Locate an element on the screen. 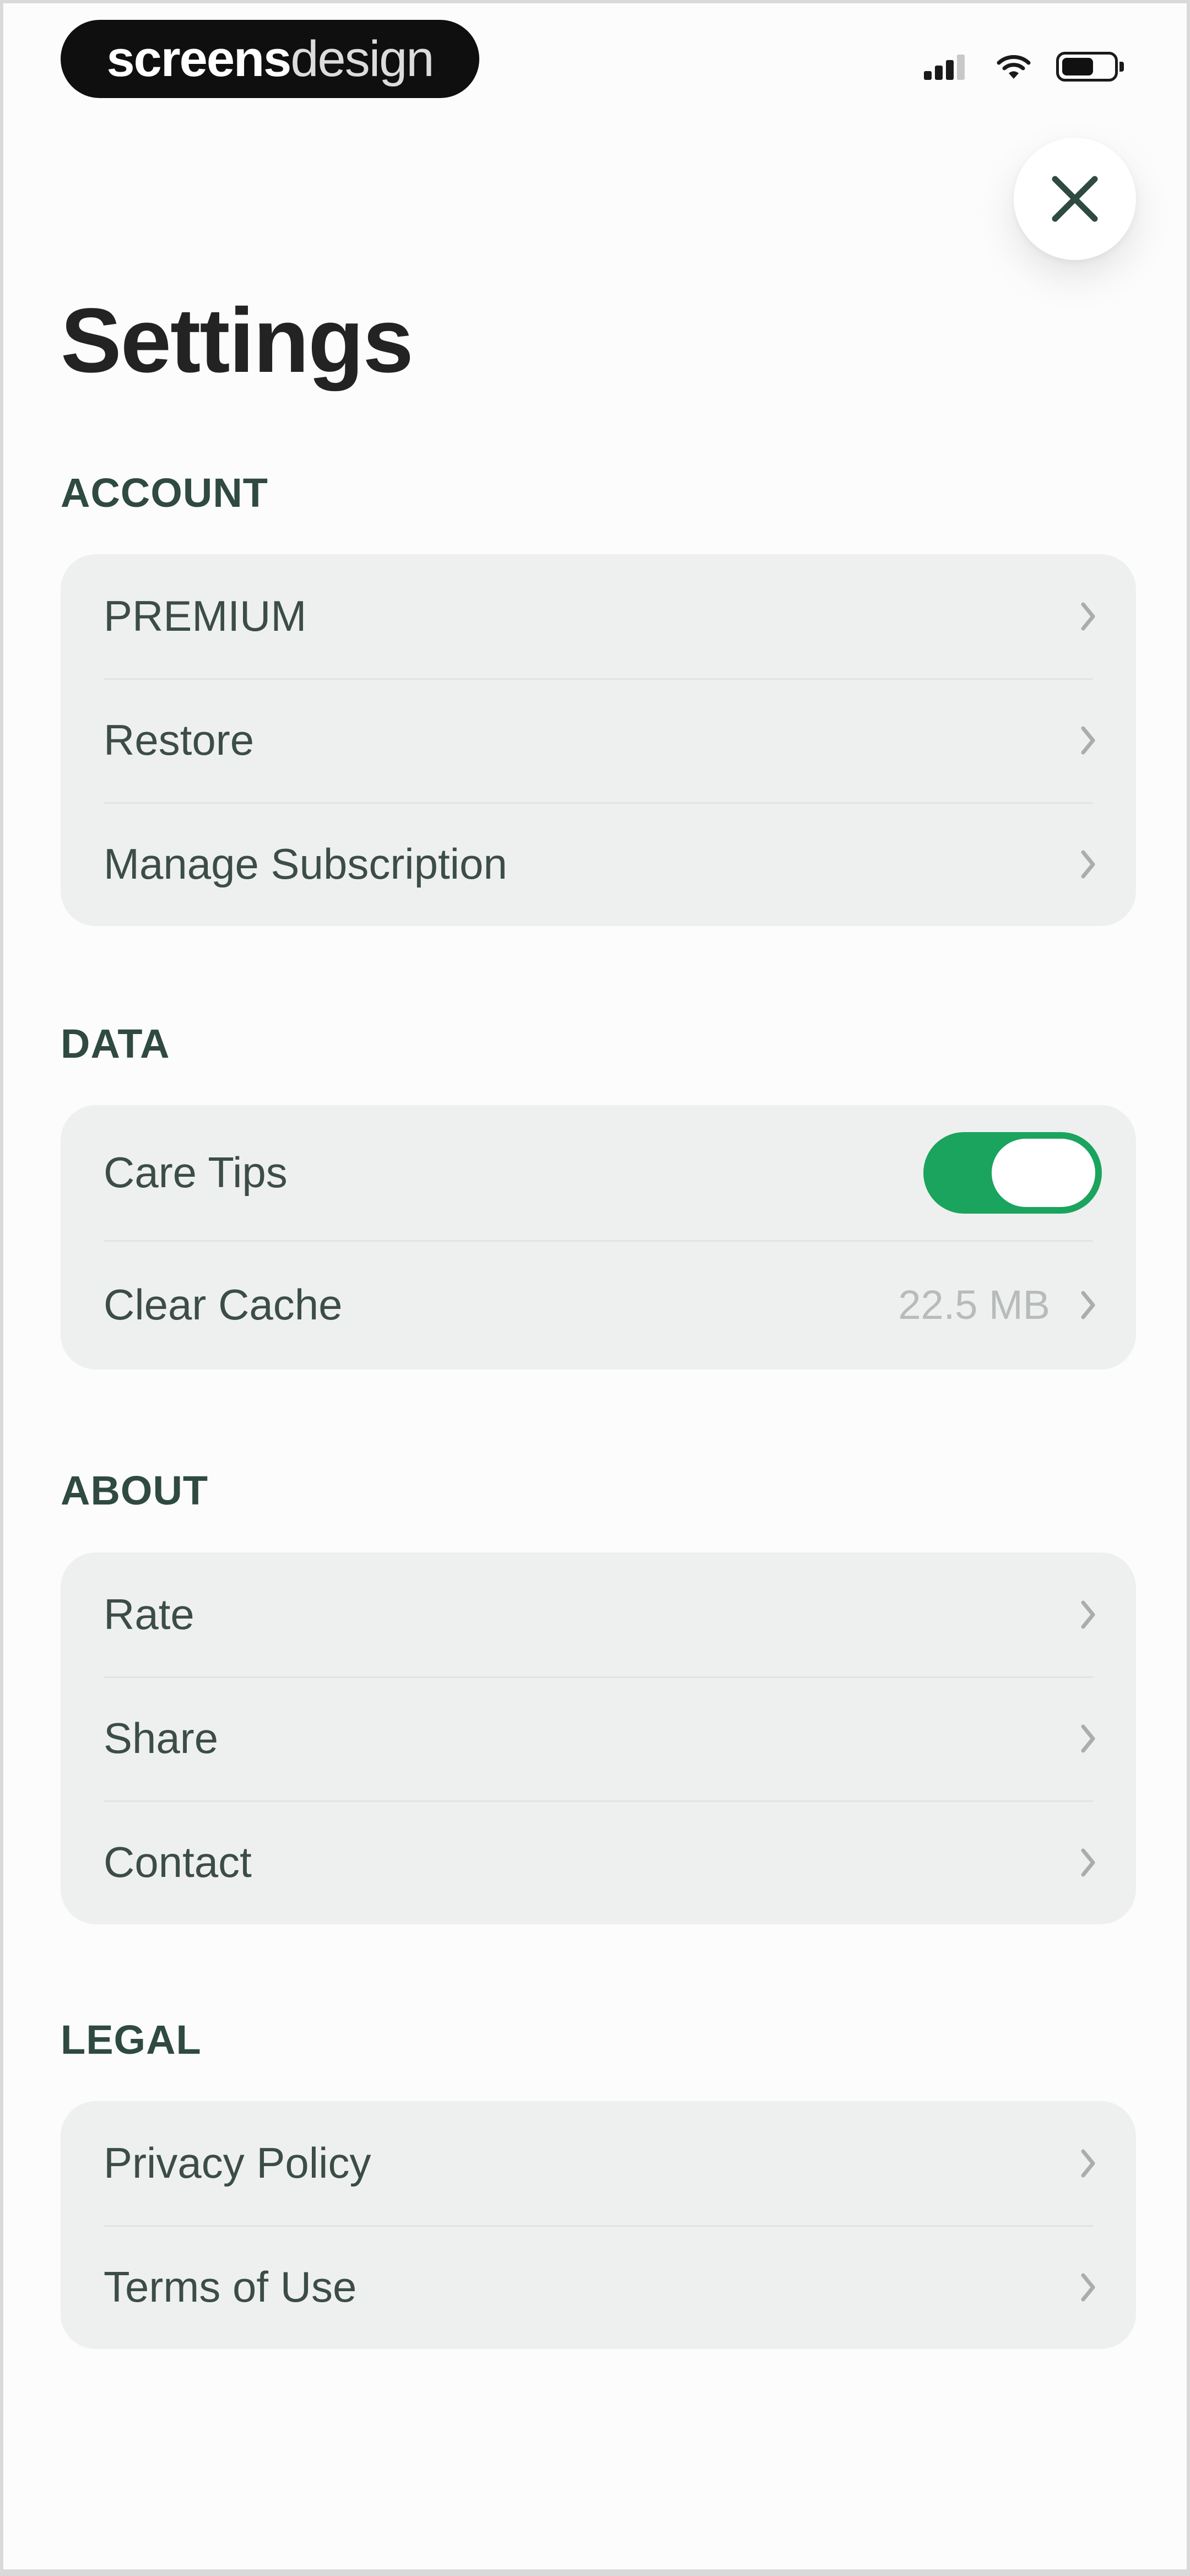 The image size is (1190, 2576). brand-name-bold: screens is located at coordinates (199, 59).